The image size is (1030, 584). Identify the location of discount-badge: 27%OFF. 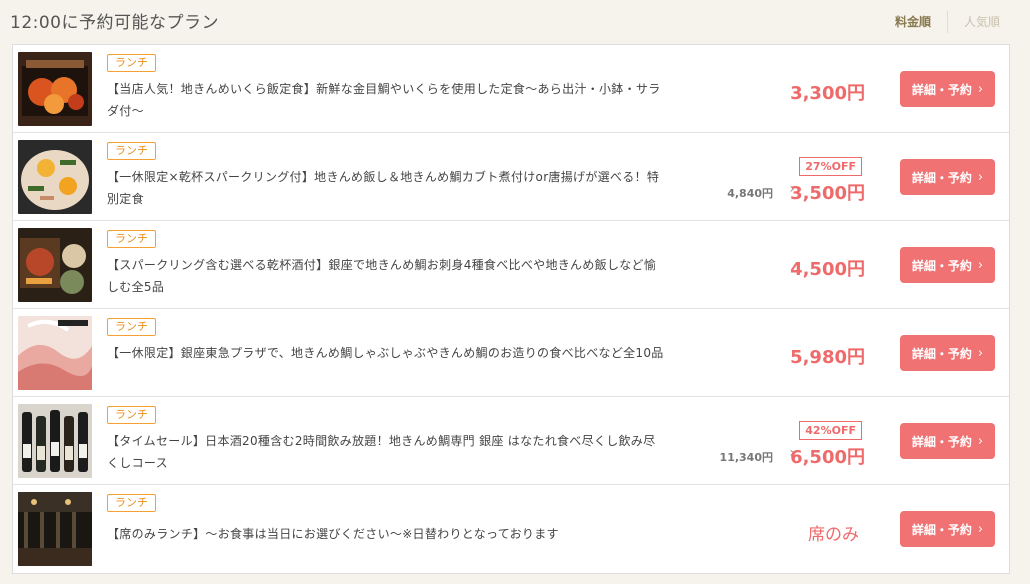
(830, 166).